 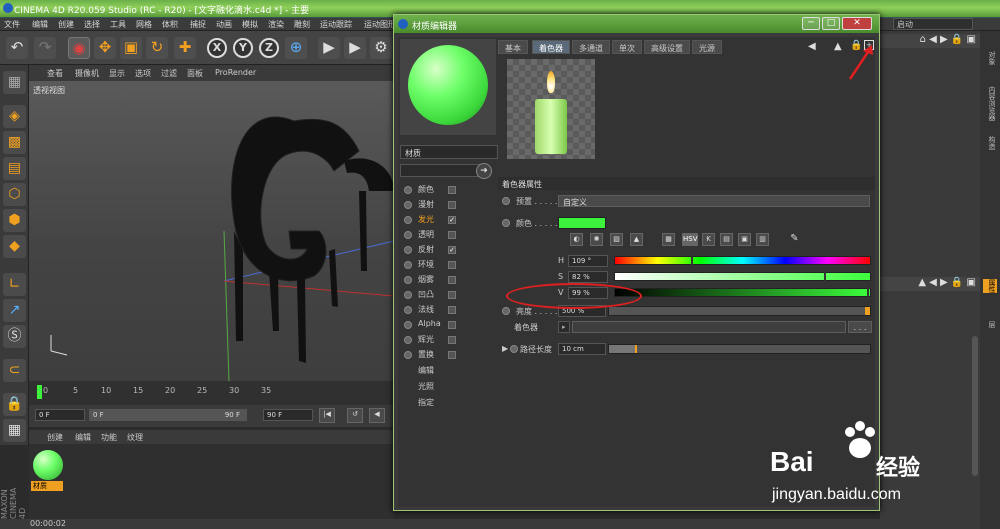 What do you see at coordinates (48, 465) in the screenshot?
I see `material-thumbnail` at bounding box center [48, 465].